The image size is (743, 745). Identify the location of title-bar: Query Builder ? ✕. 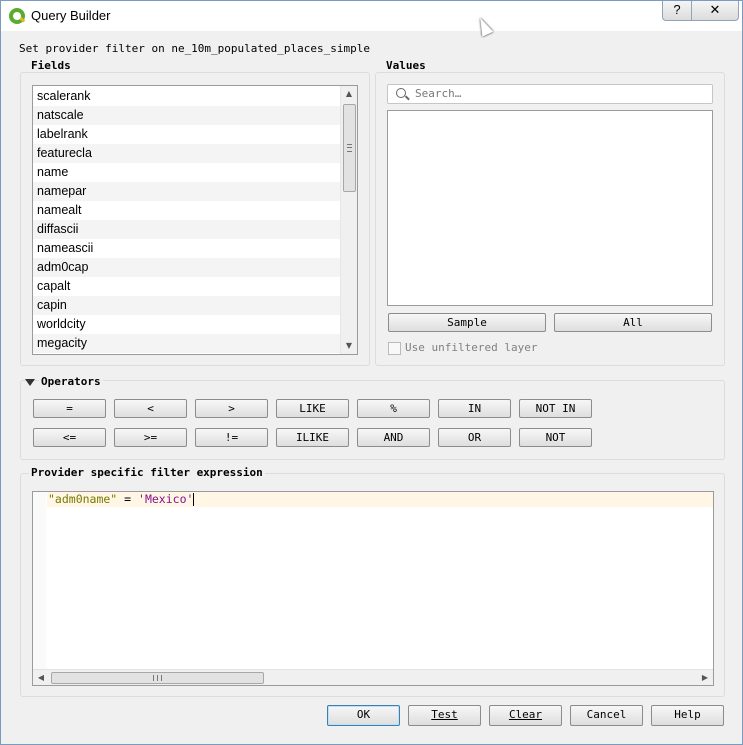
(371, 16).